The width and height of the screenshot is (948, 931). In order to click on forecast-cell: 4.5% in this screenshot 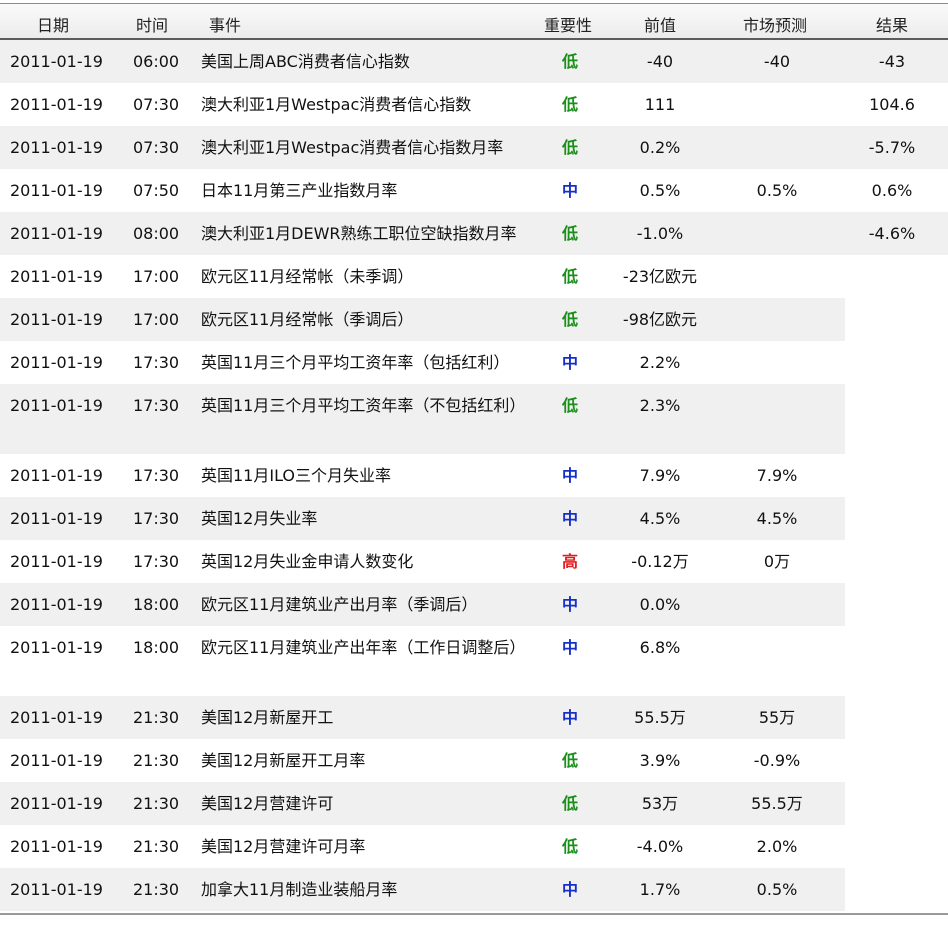, I will do `click(777, 518)`.